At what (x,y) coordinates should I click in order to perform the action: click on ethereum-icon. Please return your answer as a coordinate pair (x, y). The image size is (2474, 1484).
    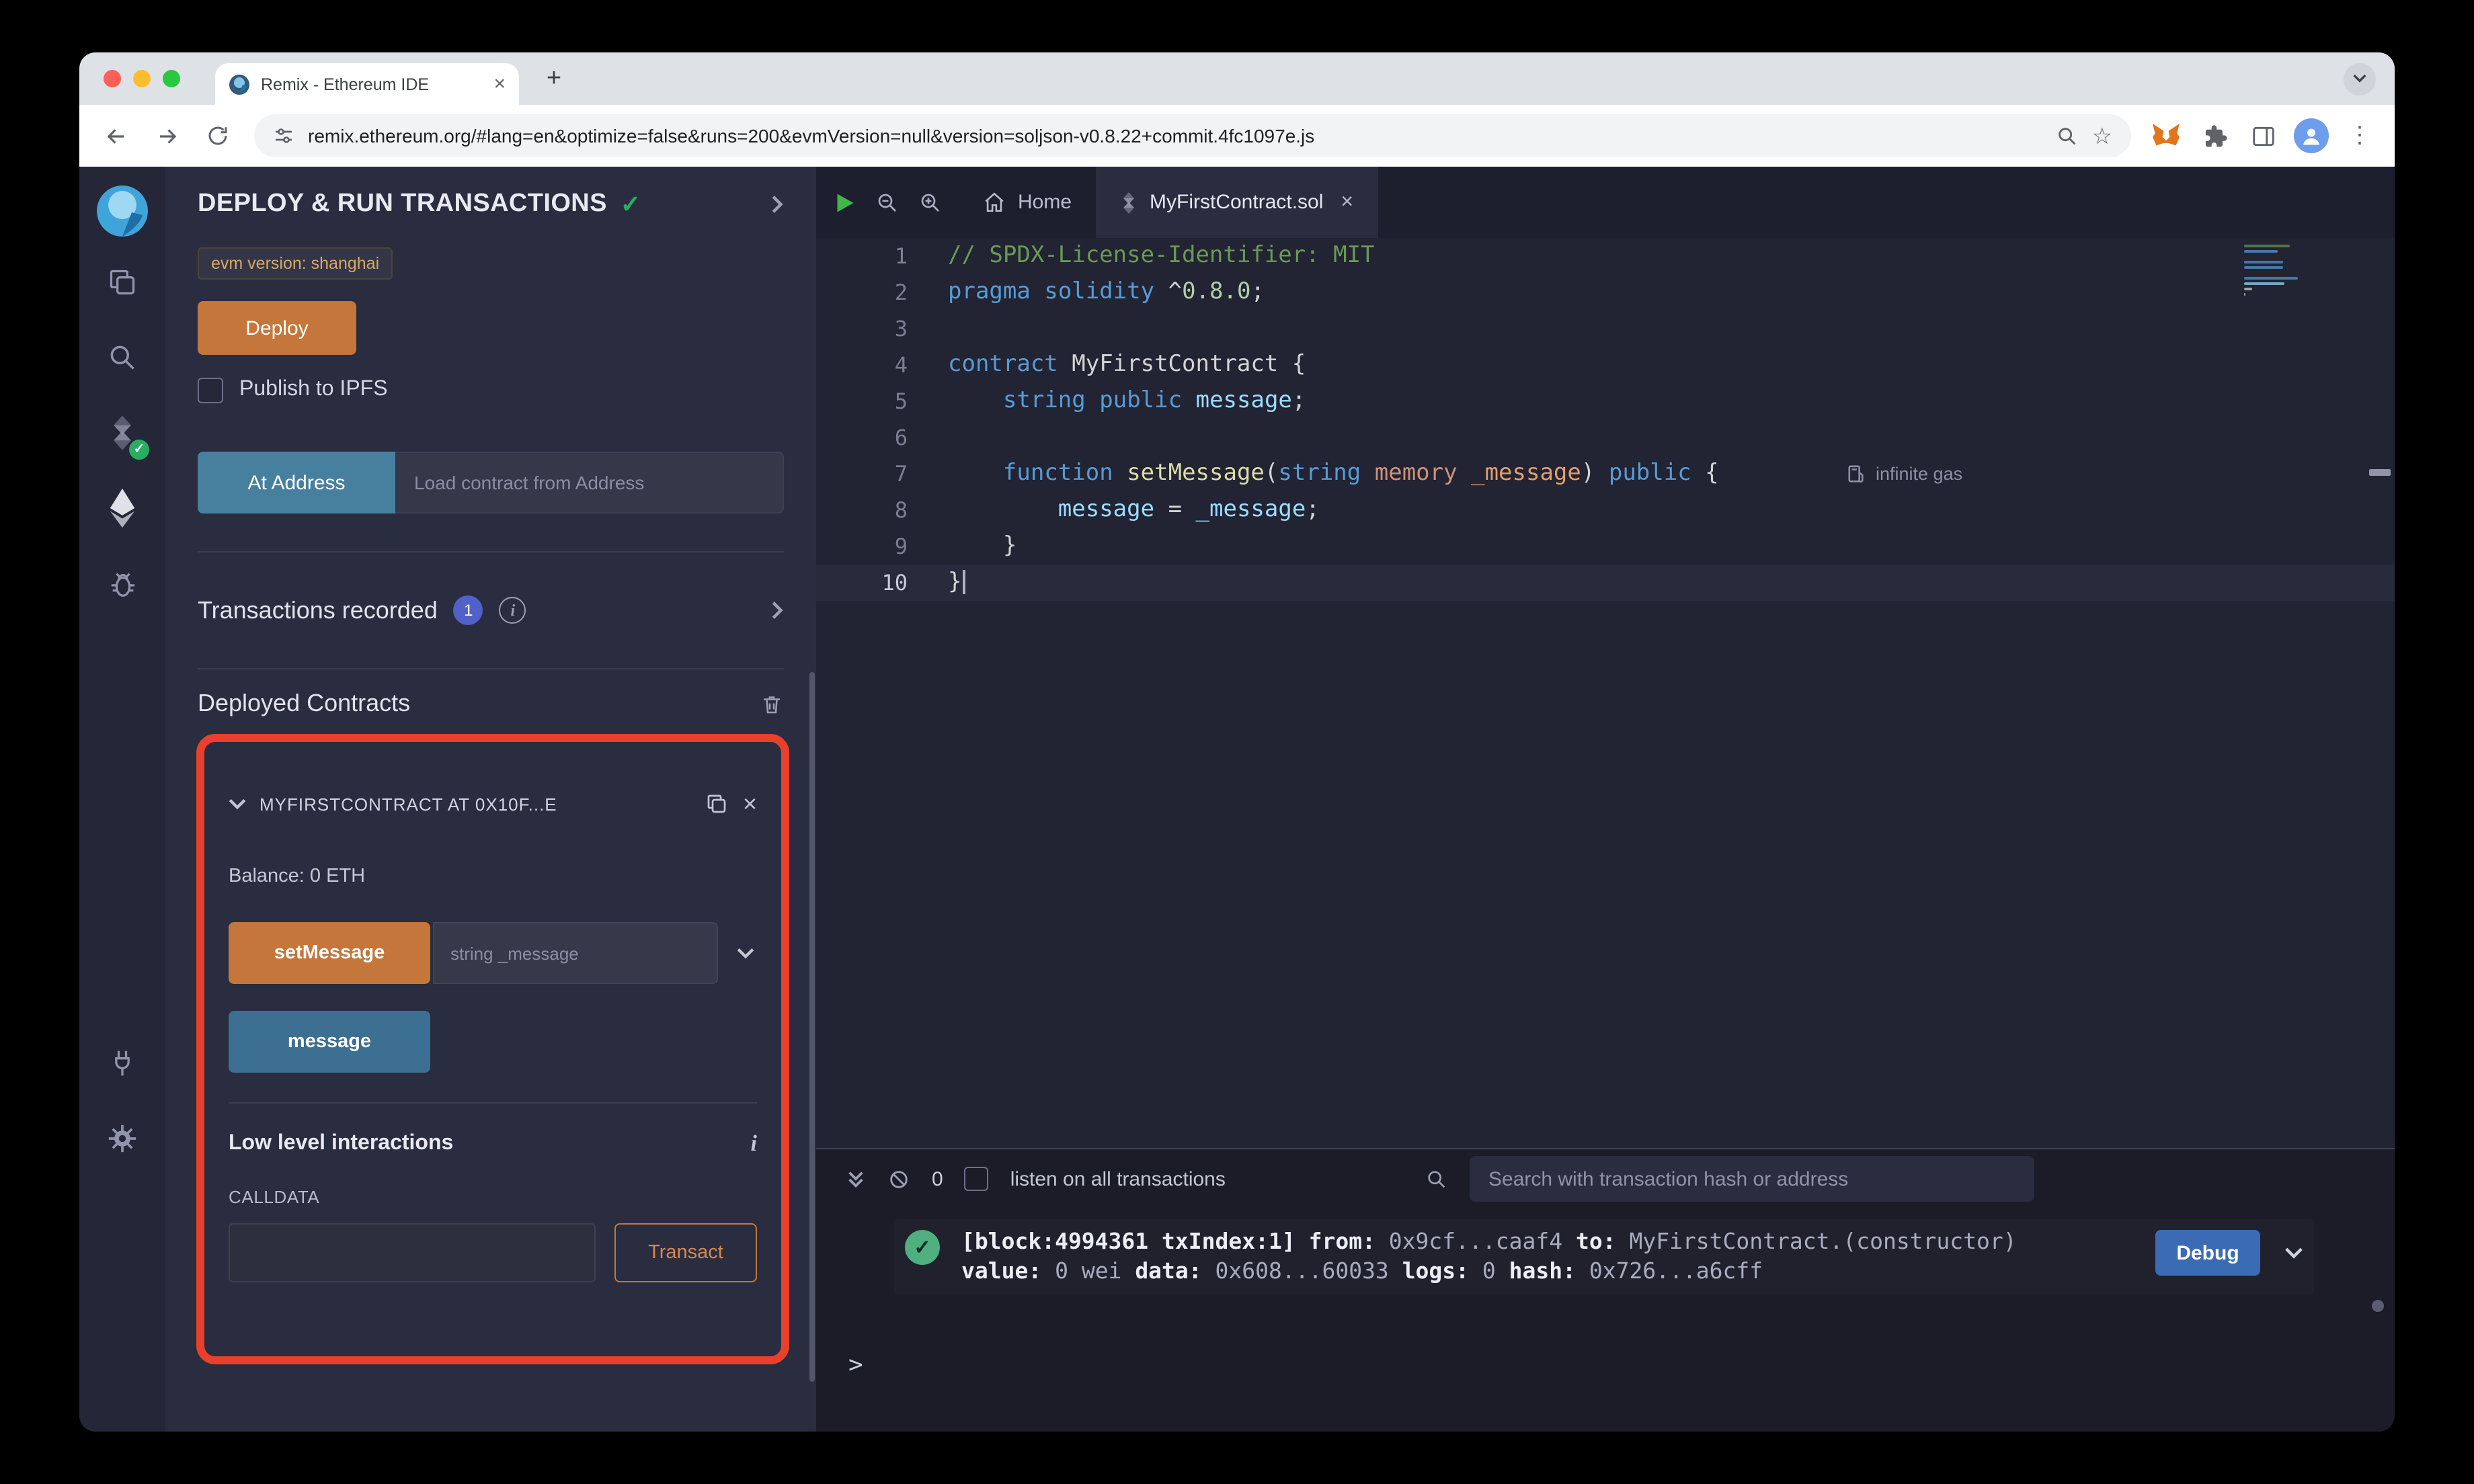
    Looking at the image, I should click on (123, 508).